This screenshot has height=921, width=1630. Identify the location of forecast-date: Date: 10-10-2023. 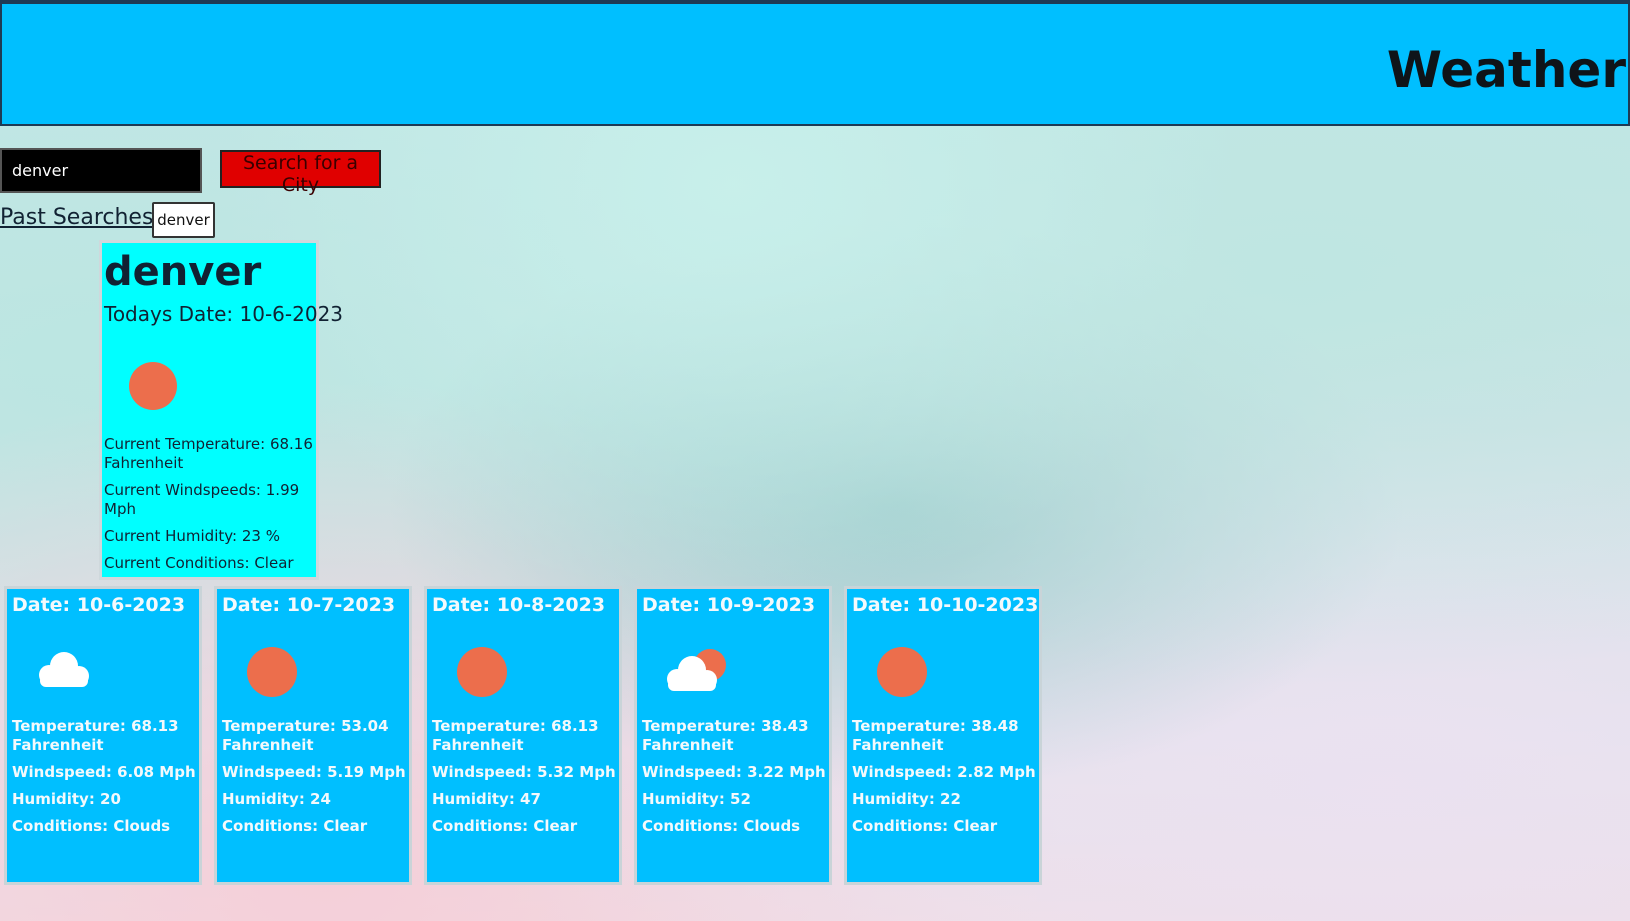
(945, 605).